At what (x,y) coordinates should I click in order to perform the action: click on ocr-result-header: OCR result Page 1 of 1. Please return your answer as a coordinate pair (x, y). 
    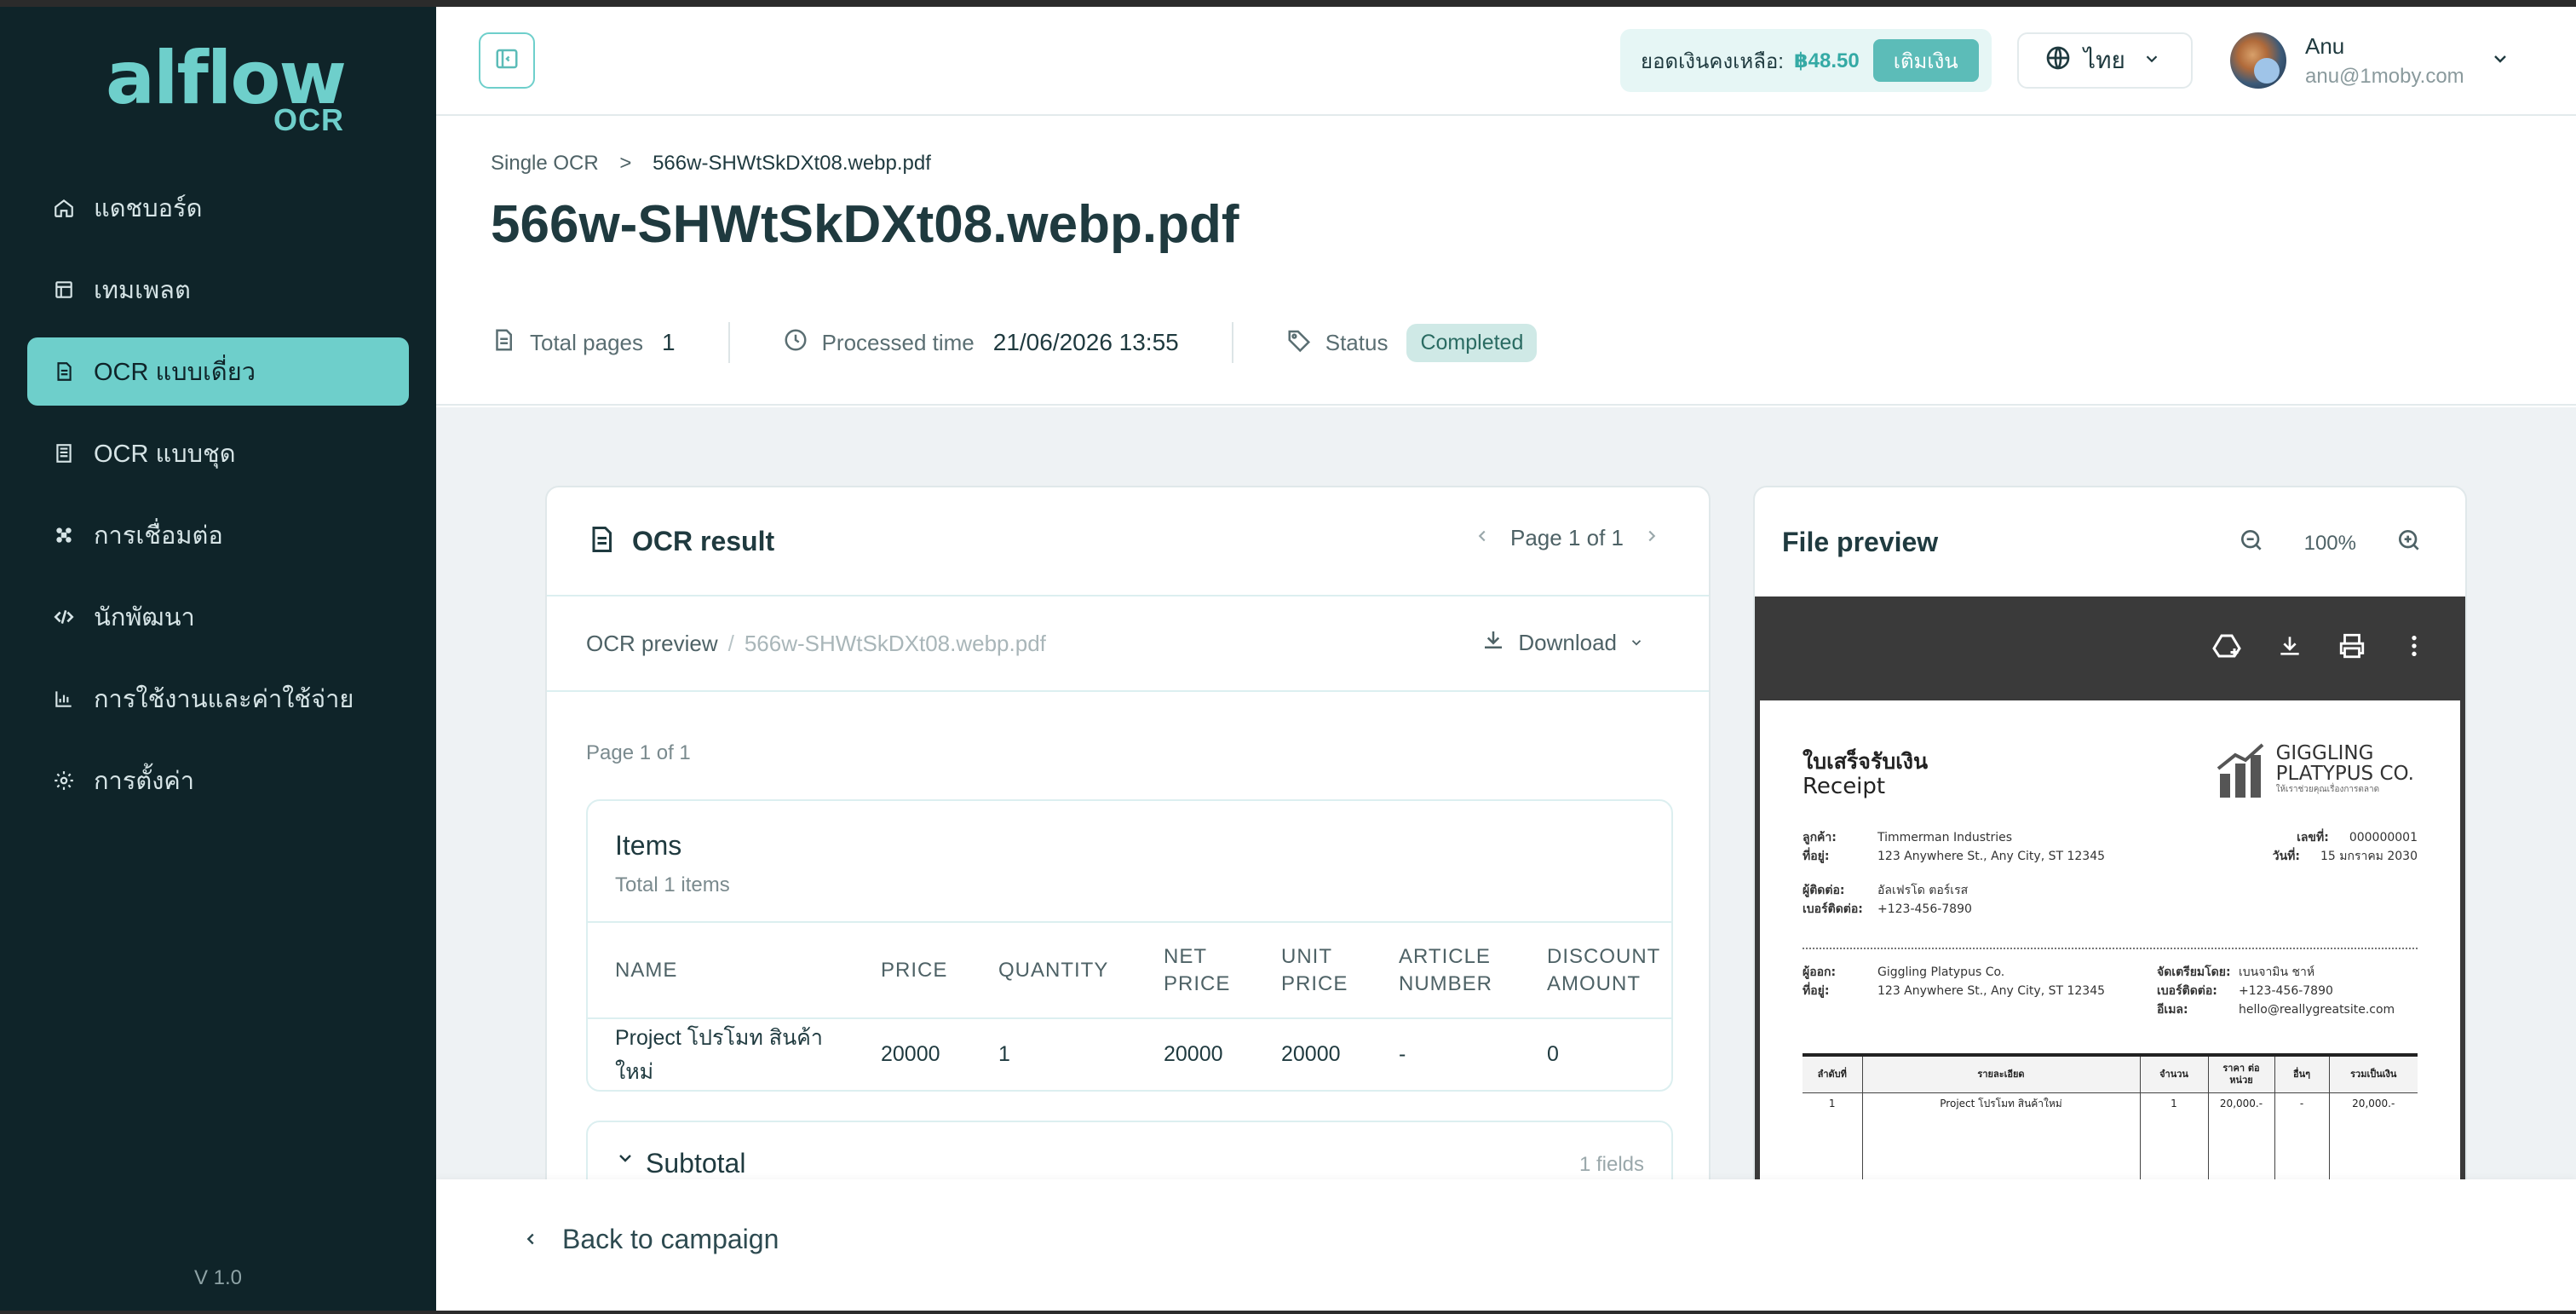
    Looking at the image, I should click on (1128, 541).